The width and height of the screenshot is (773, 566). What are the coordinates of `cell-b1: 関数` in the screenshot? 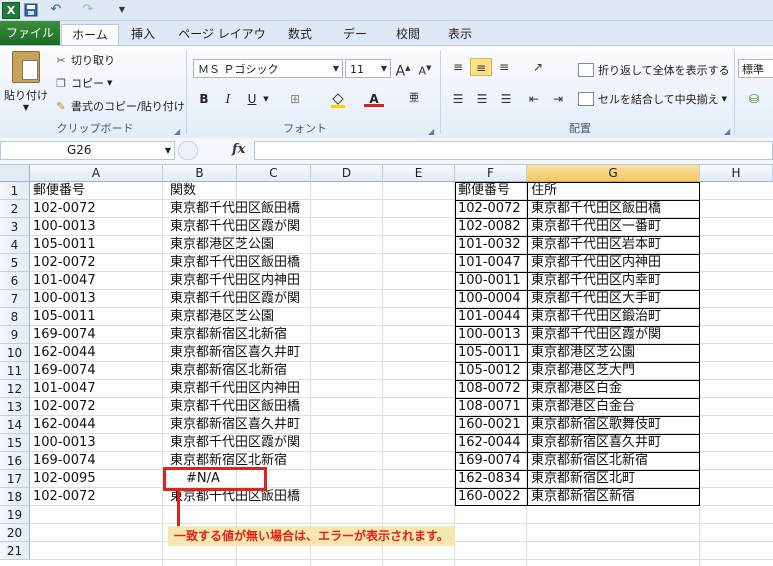 It's located at (280, 191).